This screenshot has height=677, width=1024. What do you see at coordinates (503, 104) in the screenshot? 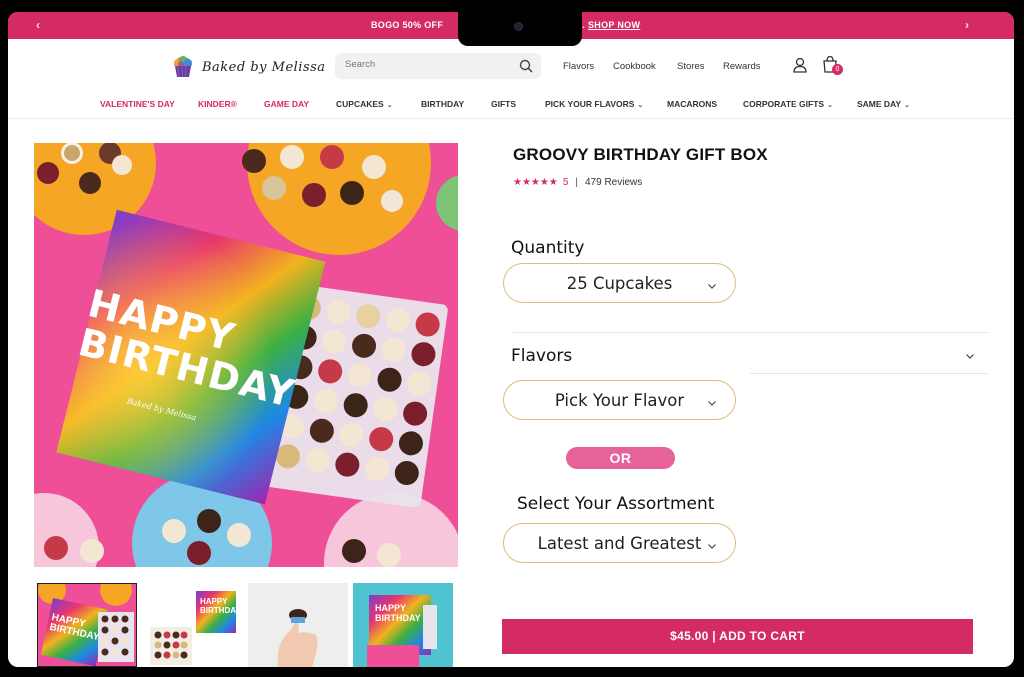
I see `category-gifts: GIFTS` at bounding box center [503, 104].